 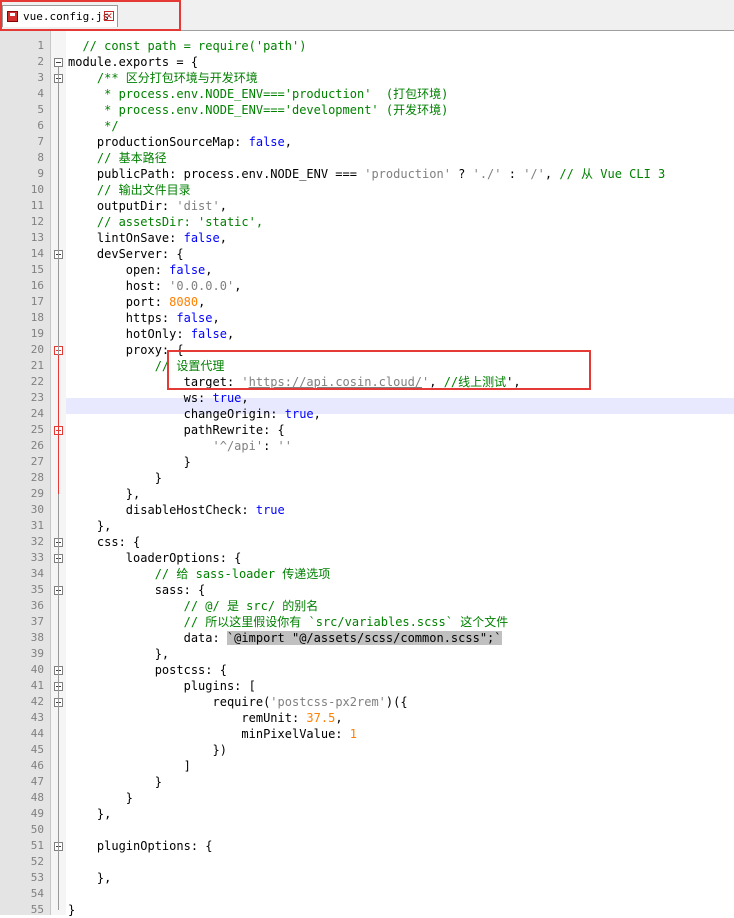 What do you see at coordinates (40, 125) in the screenshot?
I see `line-number: 6` at bounding box center [40, 125].